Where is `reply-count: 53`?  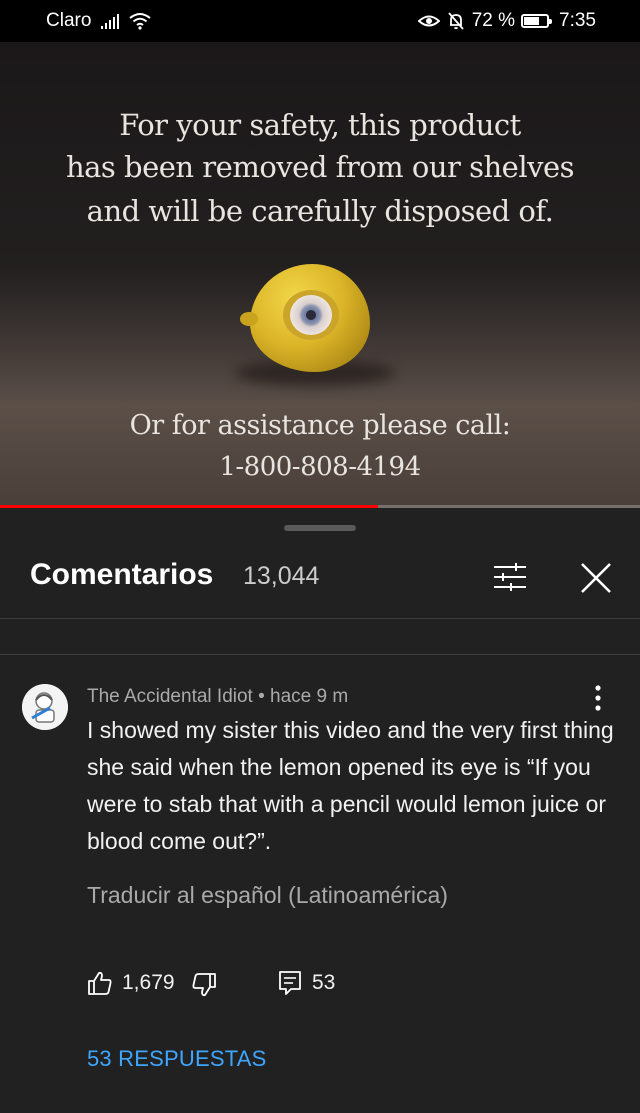
reply-count: 53 is located at coordinates (324, 982).